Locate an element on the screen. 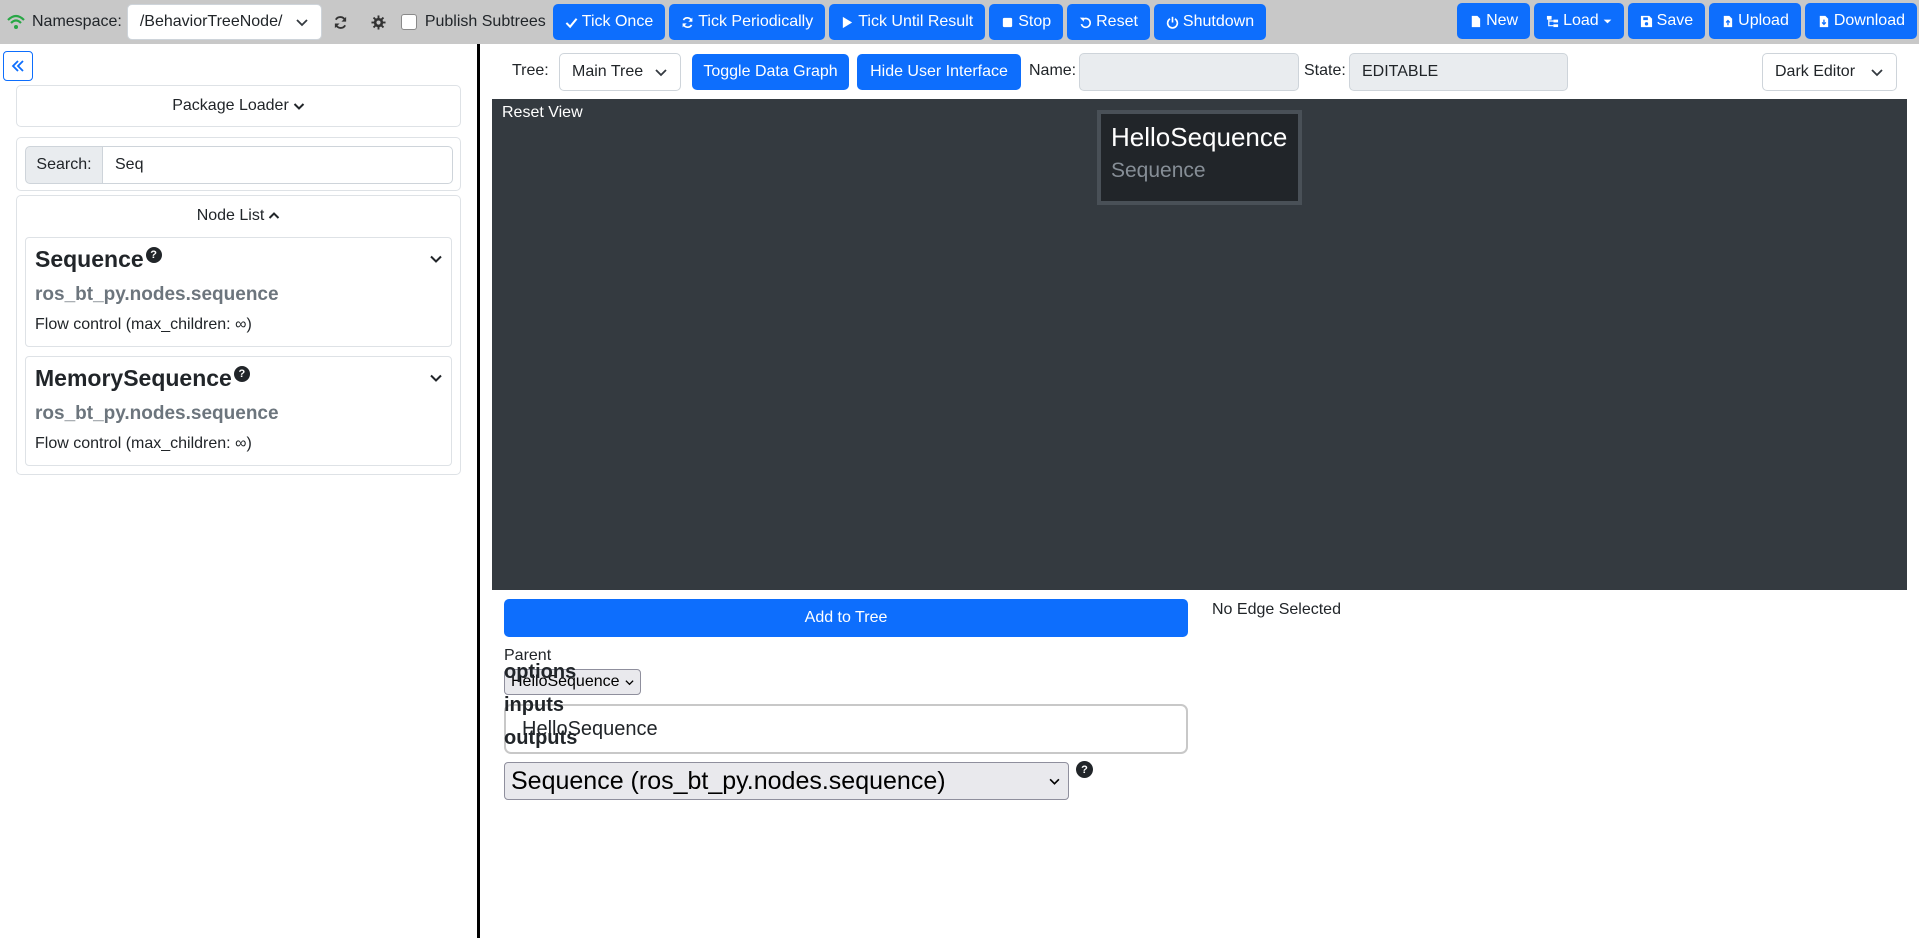 The width and height of the screenshot is (1919, 938). reset-label: Reset is located at coordinates (1117, 21).